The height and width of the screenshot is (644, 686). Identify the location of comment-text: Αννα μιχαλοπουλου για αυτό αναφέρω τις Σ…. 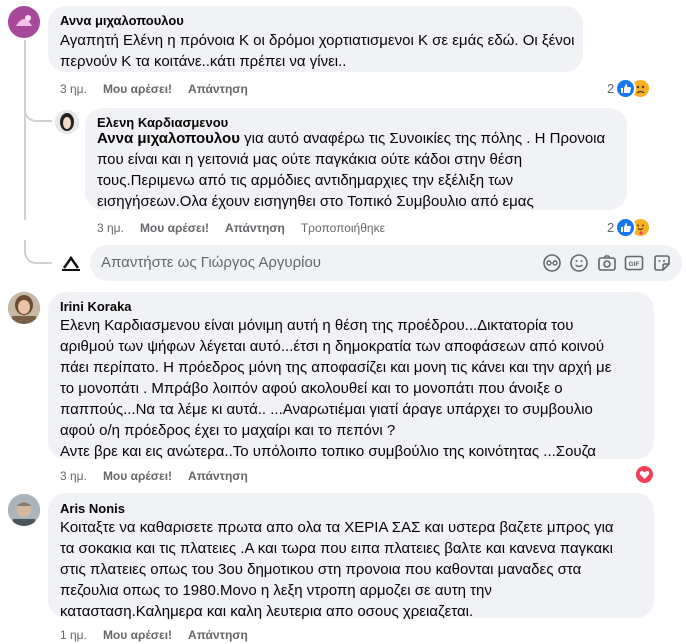
(351, 170).